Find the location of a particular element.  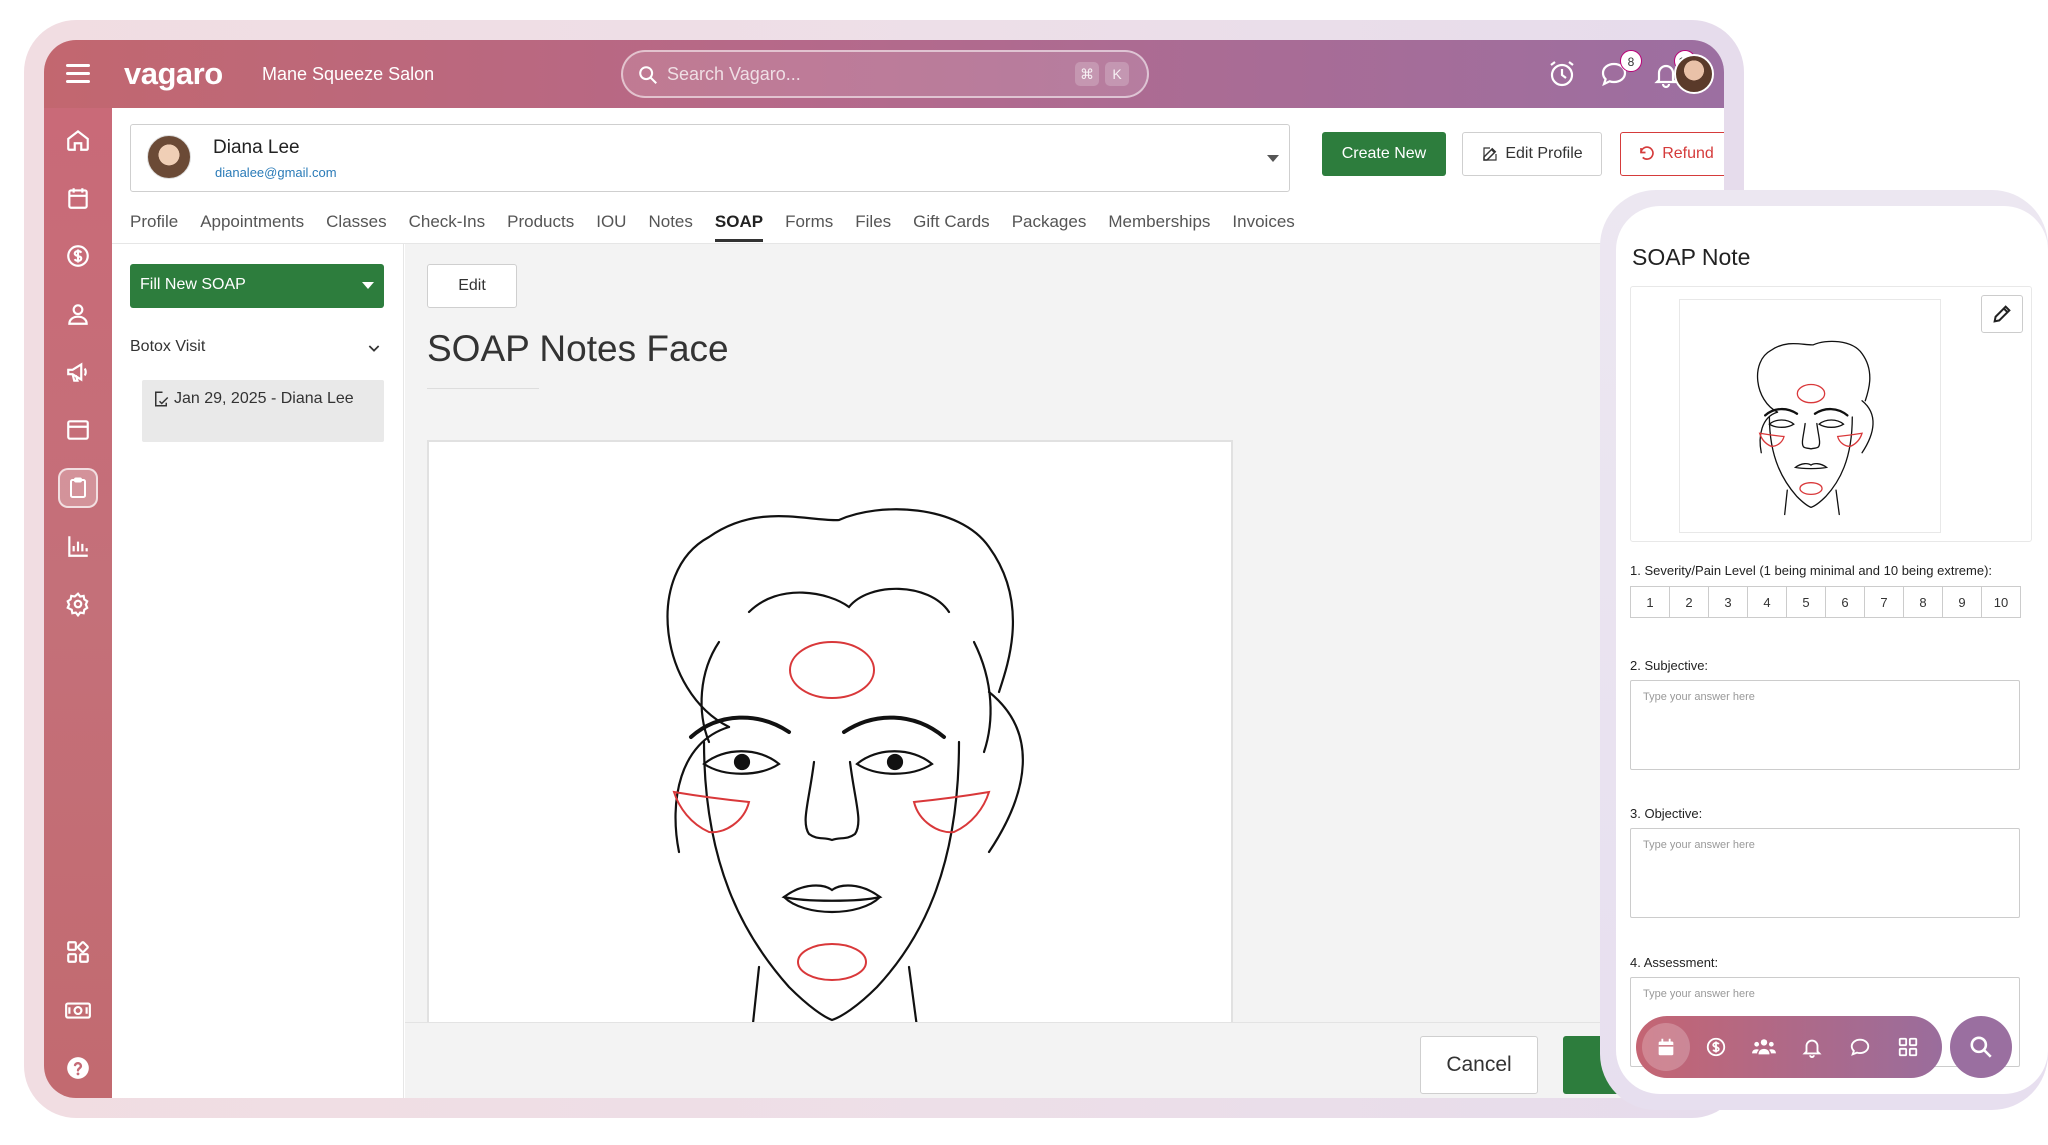

tab-iou: IOU is located at coordinates (611, 224).